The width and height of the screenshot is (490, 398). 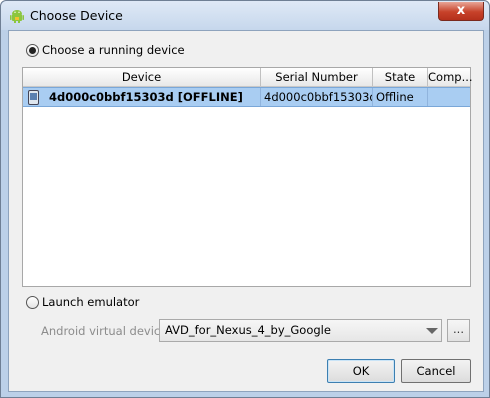 What do you see at coordinates (245, 15) in the screenshot?
I see `title-bar: Choose Device x` at bounding box center [245, 15].